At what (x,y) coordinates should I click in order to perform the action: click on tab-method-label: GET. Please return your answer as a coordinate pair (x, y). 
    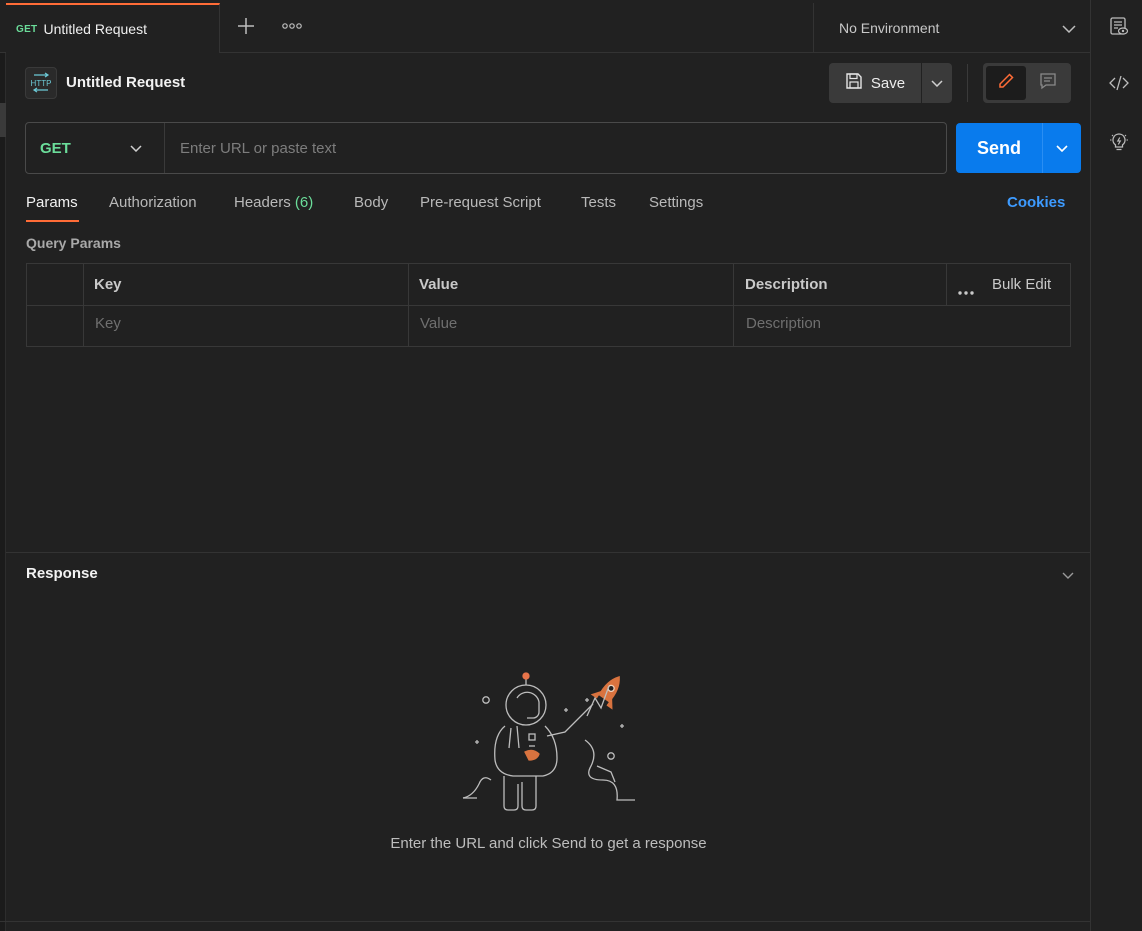
    Looking at the image, I should click on (27, 29).